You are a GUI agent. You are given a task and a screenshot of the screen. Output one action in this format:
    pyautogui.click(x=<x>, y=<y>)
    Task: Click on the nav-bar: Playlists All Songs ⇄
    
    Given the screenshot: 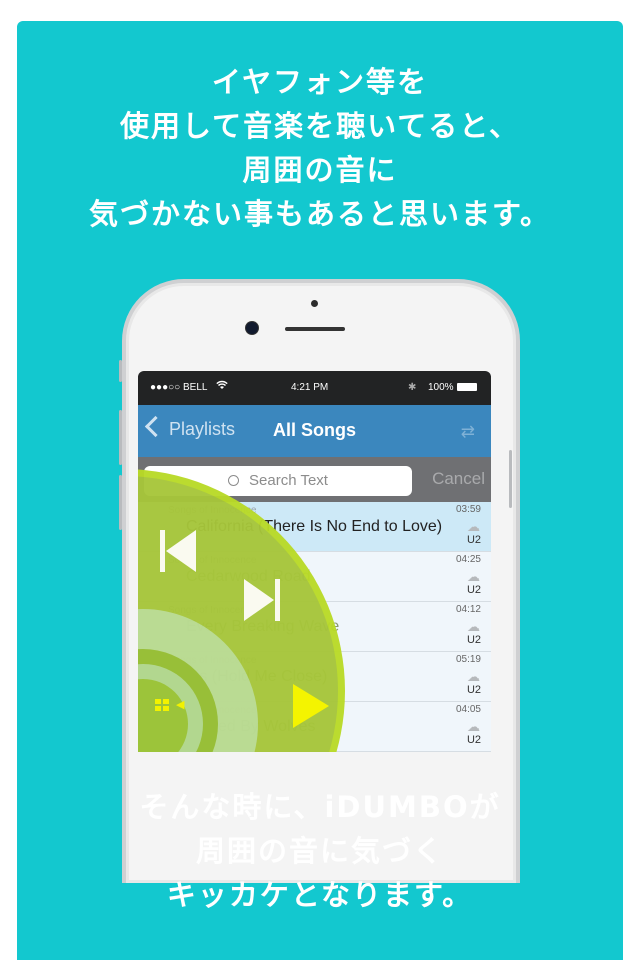 What is the action you would take?
    pyautogui.click(x=314, y=431)
    